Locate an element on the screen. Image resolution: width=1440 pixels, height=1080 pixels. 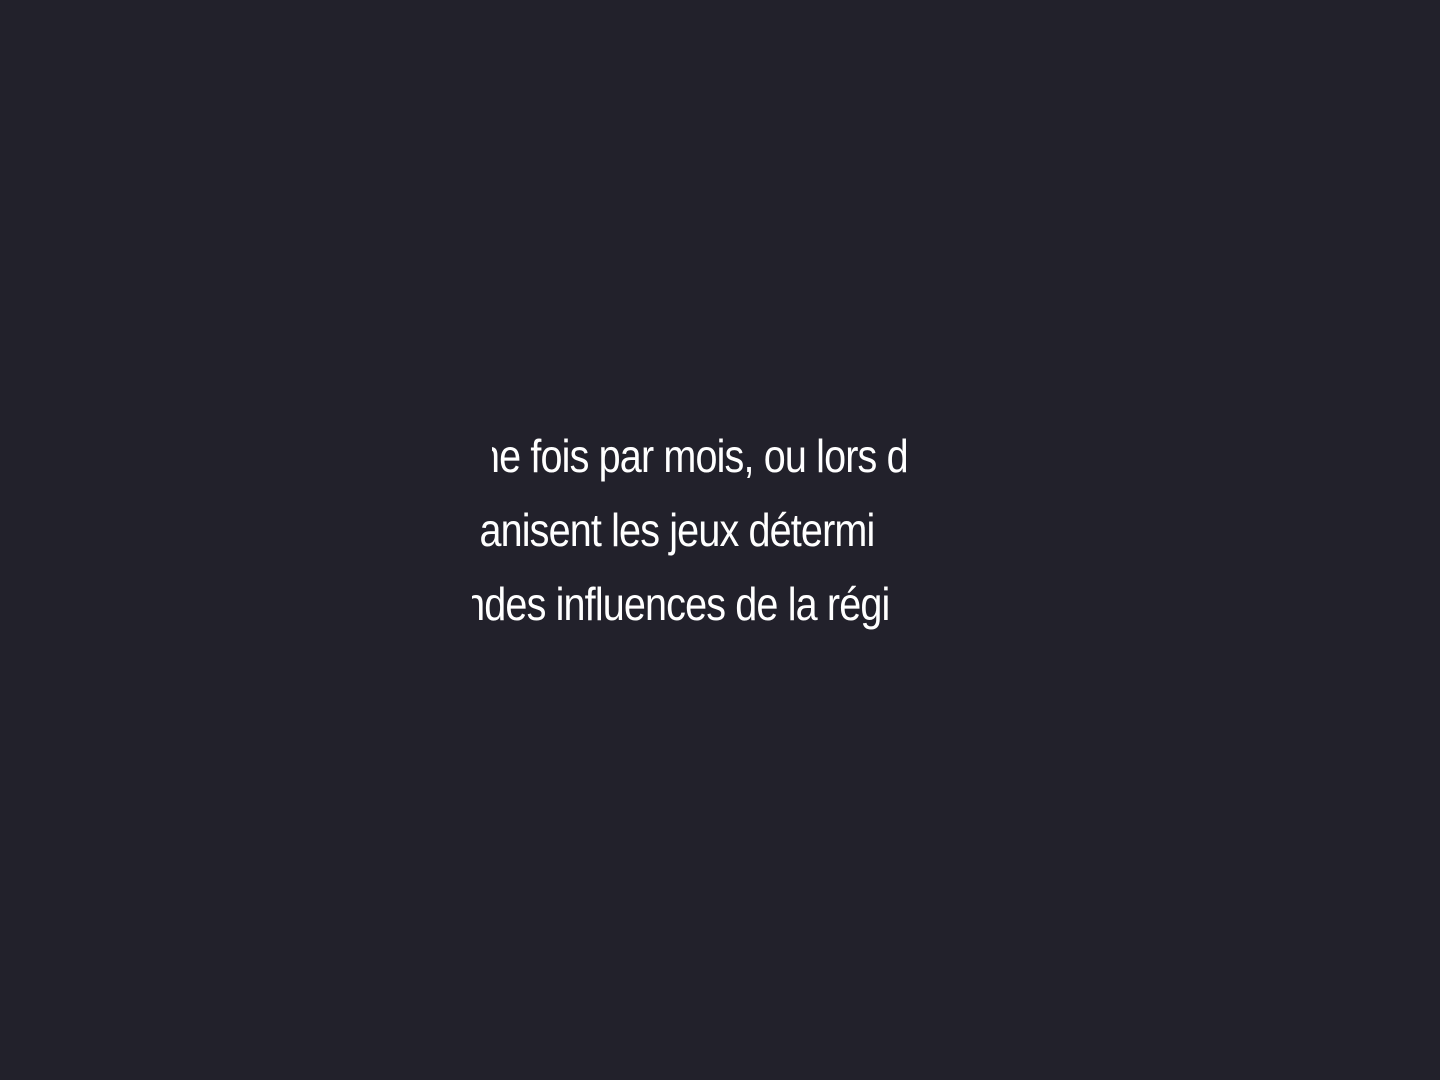
subtitle-line-3-mask: andes influences de la régi is located at coordinates (709, 609).